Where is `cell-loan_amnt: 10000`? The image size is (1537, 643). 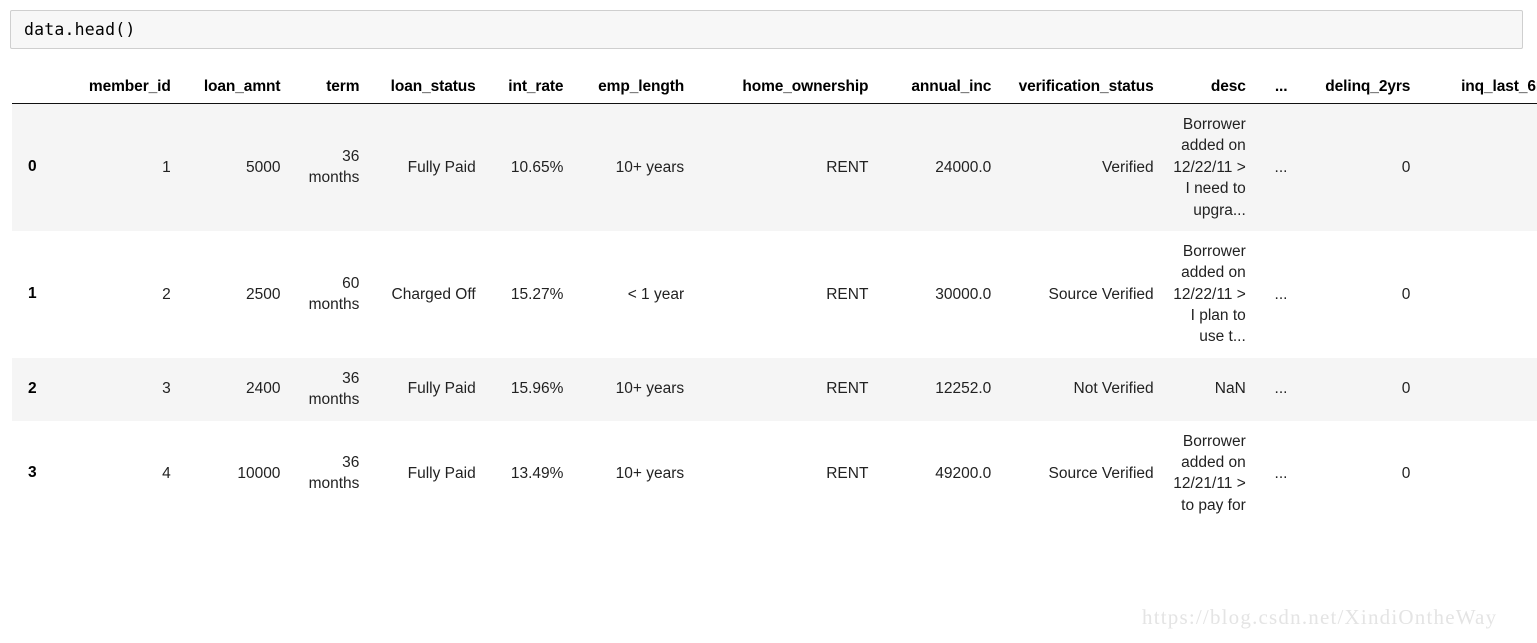 cell-loan_amnt: 10000 is located at coordinates (259, 473).